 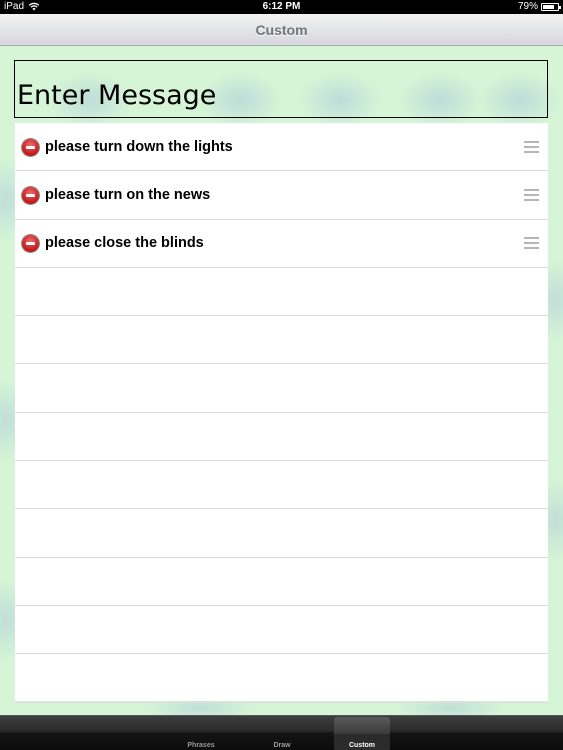 I want to click on battery-fill, so click(x=549, y=6).